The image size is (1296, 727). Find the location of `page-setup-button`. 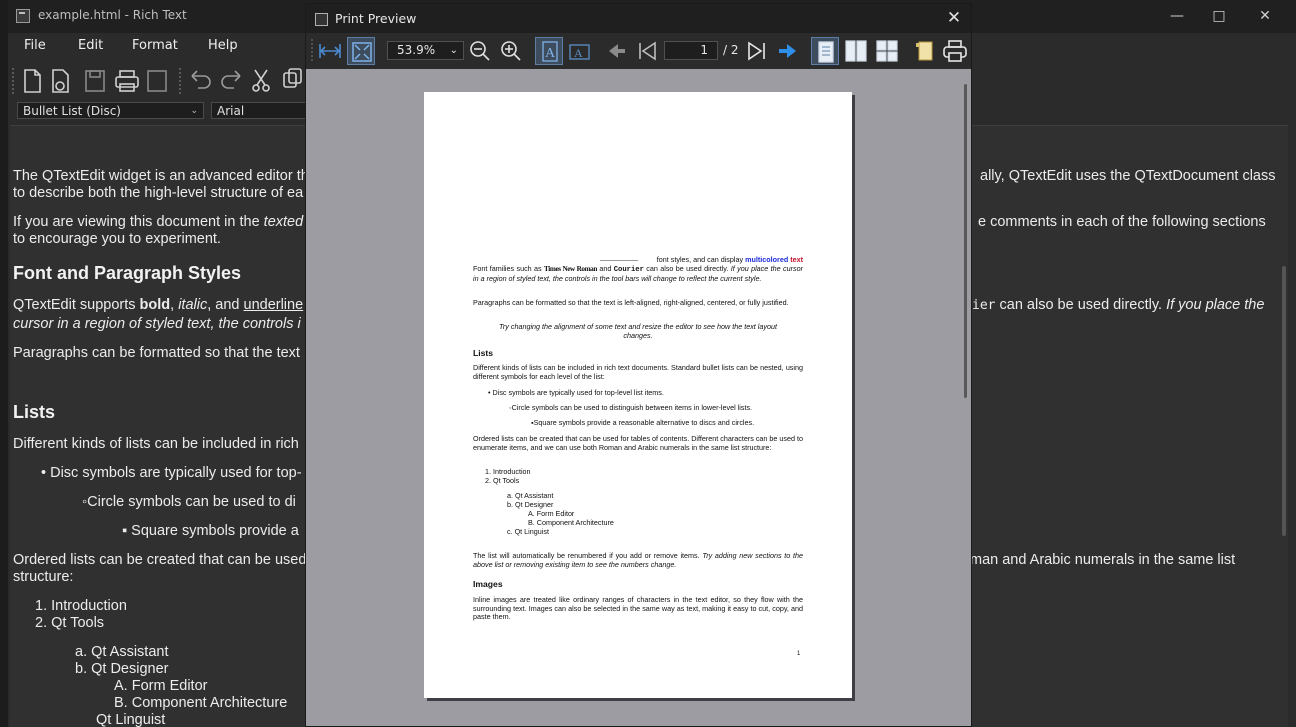

page-setup-button is located at coordinates (925, 51).